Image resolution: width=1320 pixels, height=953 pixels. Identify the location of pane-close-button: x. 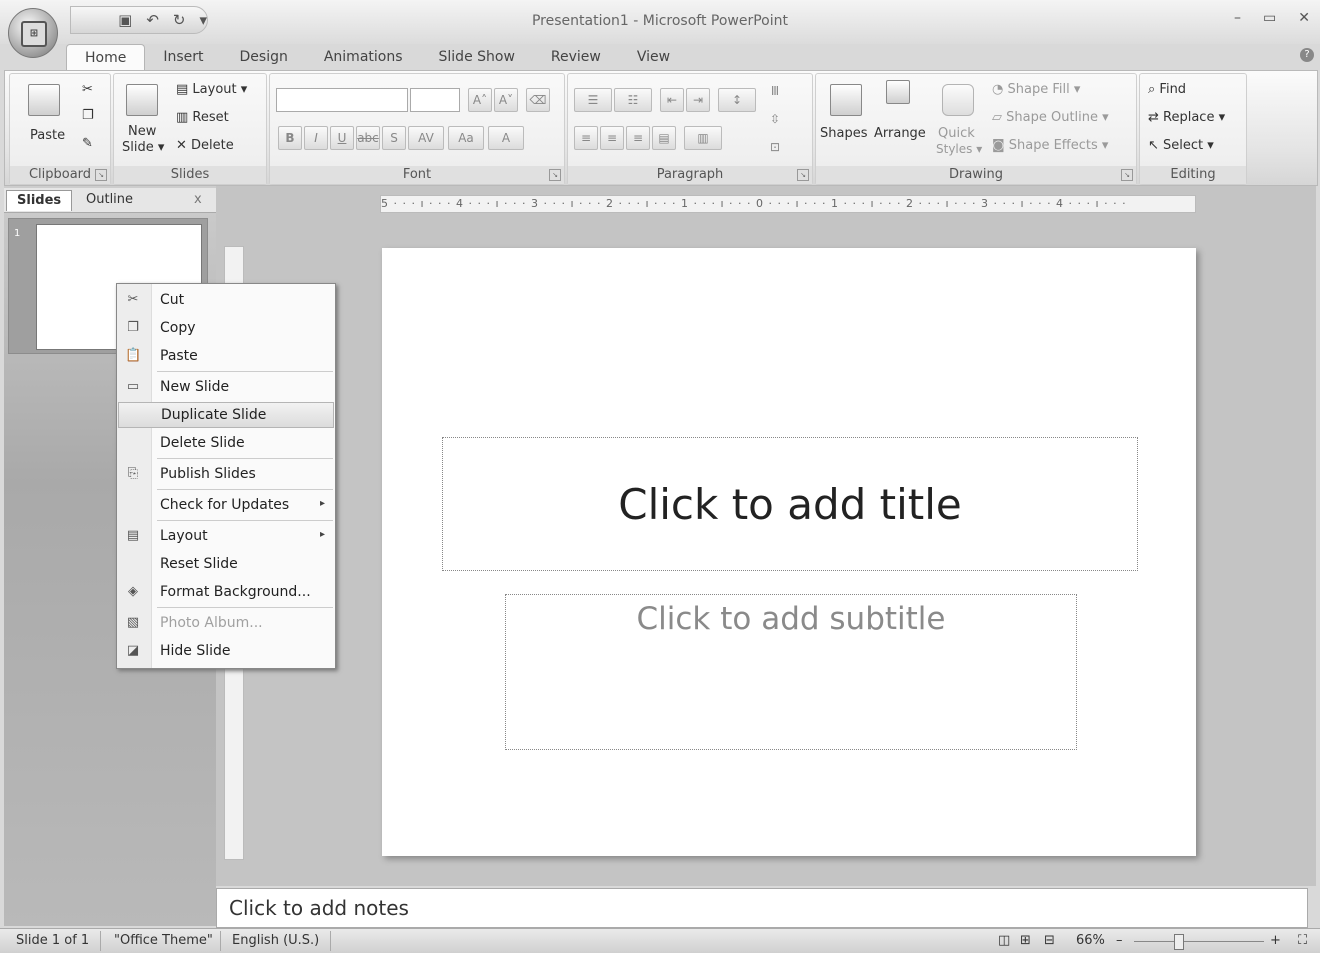
(198, 200).